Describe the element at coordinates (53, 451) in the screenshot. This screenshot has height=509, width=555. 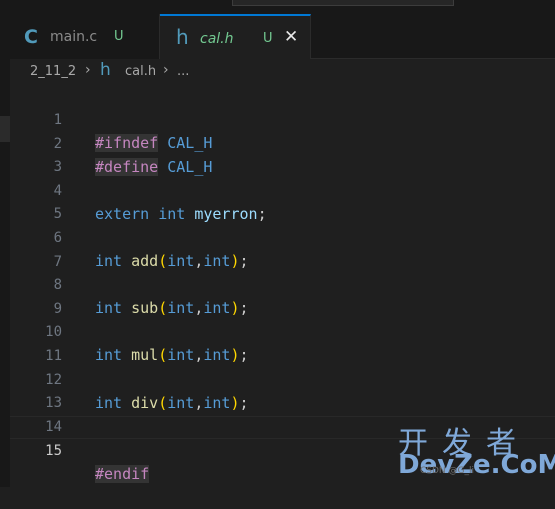
I see `line-number: 15` at that location.